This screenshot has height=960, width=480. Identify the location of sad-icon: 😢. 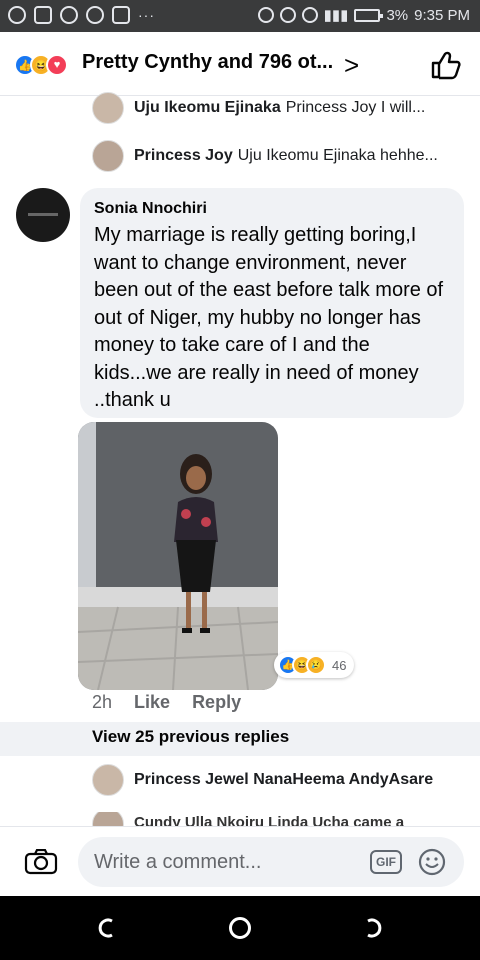
(316, 665).